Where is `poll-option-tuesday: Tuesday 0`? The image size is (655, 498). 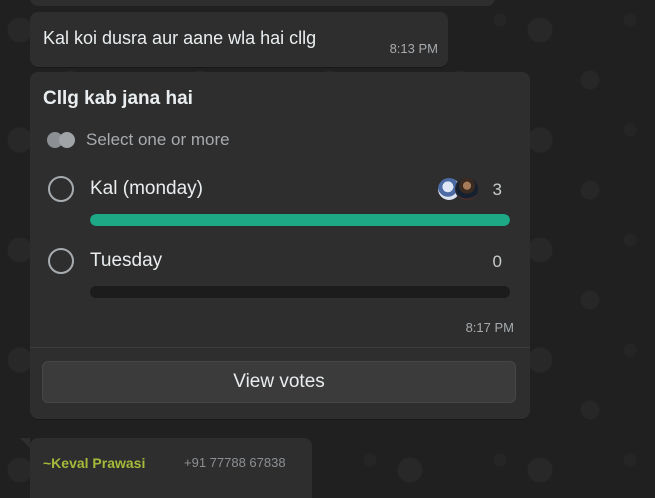 poll-option-tuesday: Tuesday 0 is located at coordinates (279, 283).